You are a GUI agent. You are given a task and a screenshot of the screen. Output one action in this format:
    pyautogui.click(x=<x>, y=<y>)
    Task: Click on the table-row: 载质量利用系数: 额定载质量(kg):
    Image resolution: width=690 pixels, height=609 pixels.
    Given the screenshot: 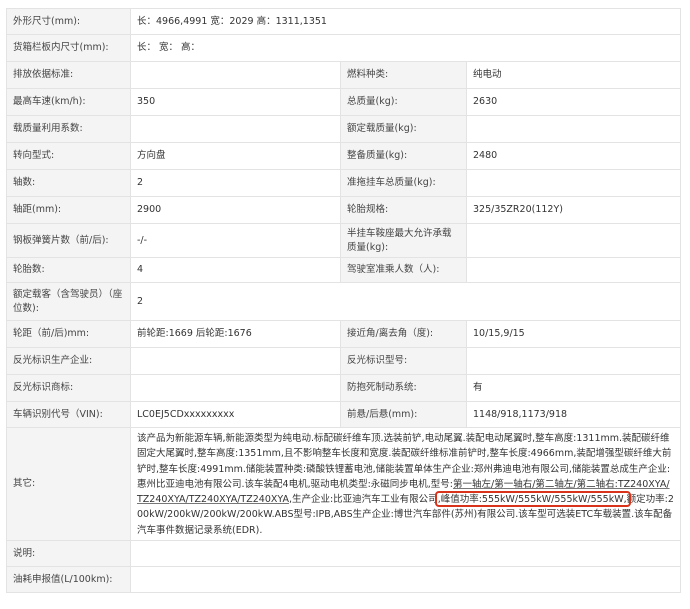 What is the action you would take?
    pyautogui.click(x=343, y=129)
    